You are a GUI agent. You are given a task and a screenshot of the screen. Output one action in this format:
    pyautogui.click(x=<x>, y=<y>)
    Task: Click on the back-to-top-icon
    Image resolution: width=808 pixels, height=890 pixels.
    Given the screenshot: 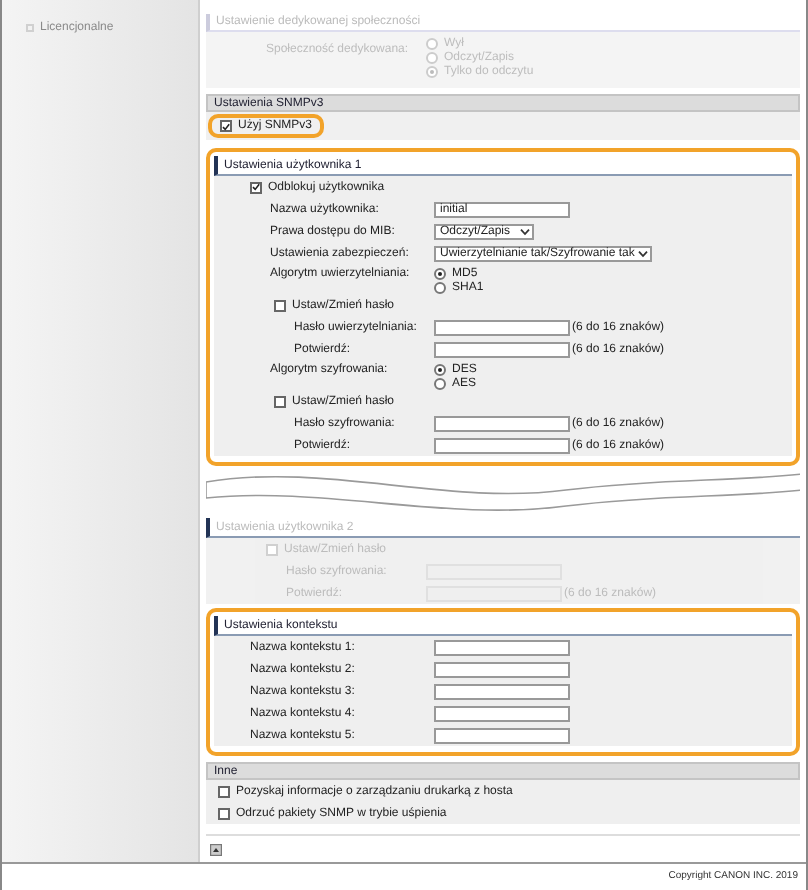 What is the action you would take?
    pyautogui.click(x=216, y=849)
    